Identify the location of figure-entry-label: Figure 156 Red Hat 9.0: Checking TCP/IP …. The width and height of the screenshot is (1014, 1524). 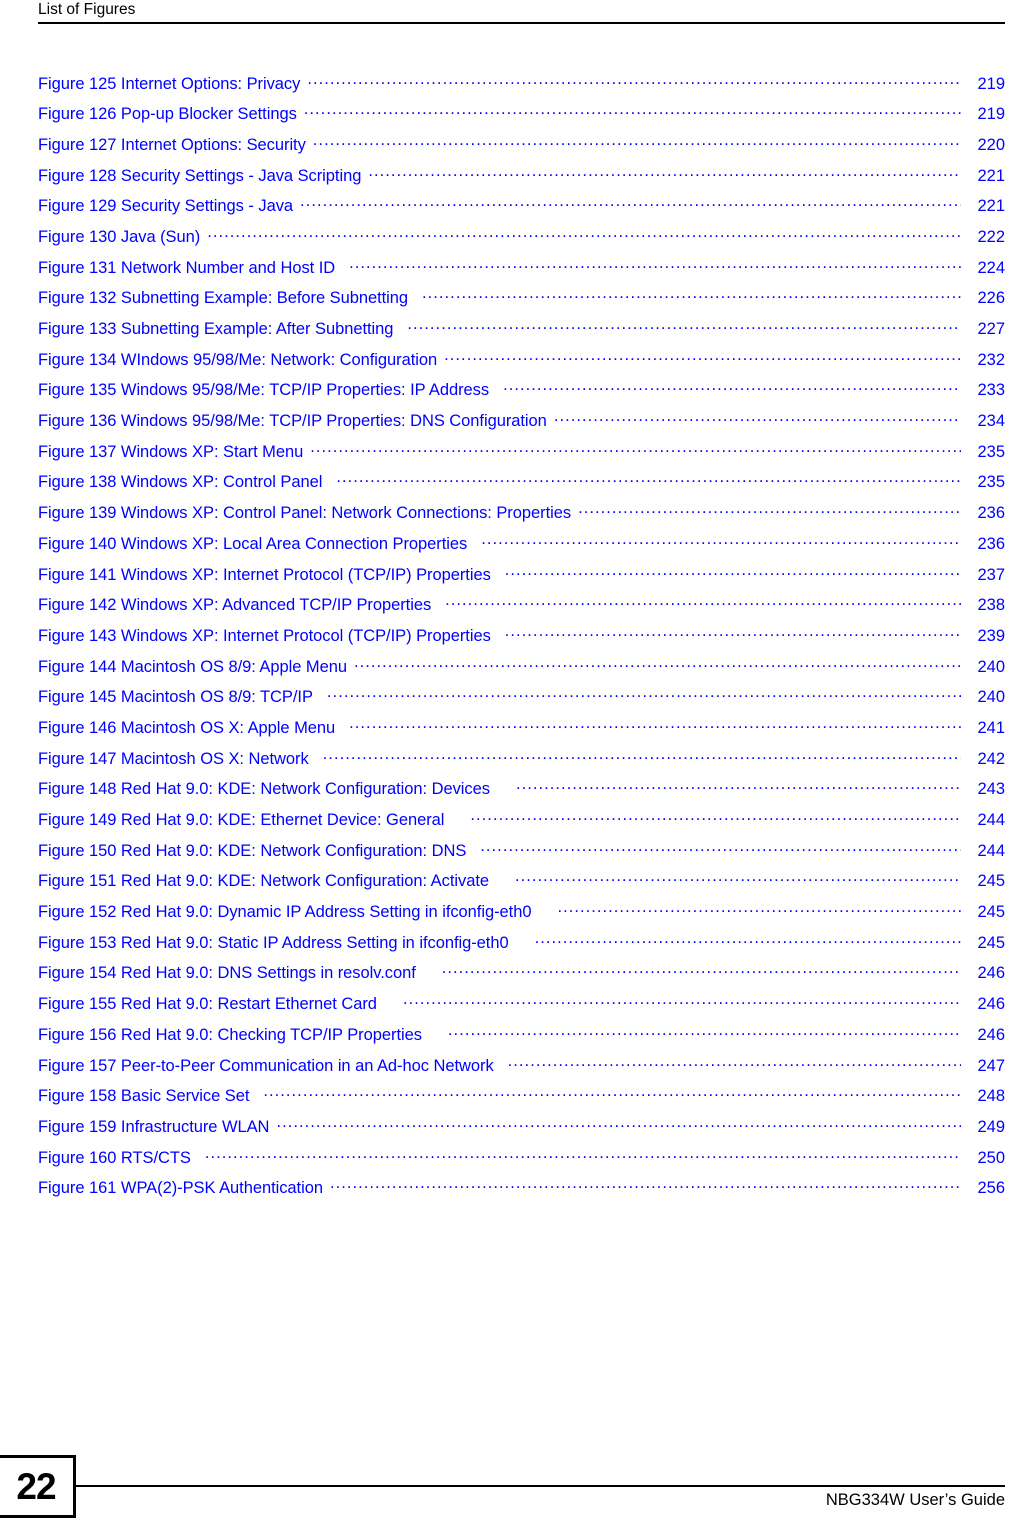
(230, 1034).